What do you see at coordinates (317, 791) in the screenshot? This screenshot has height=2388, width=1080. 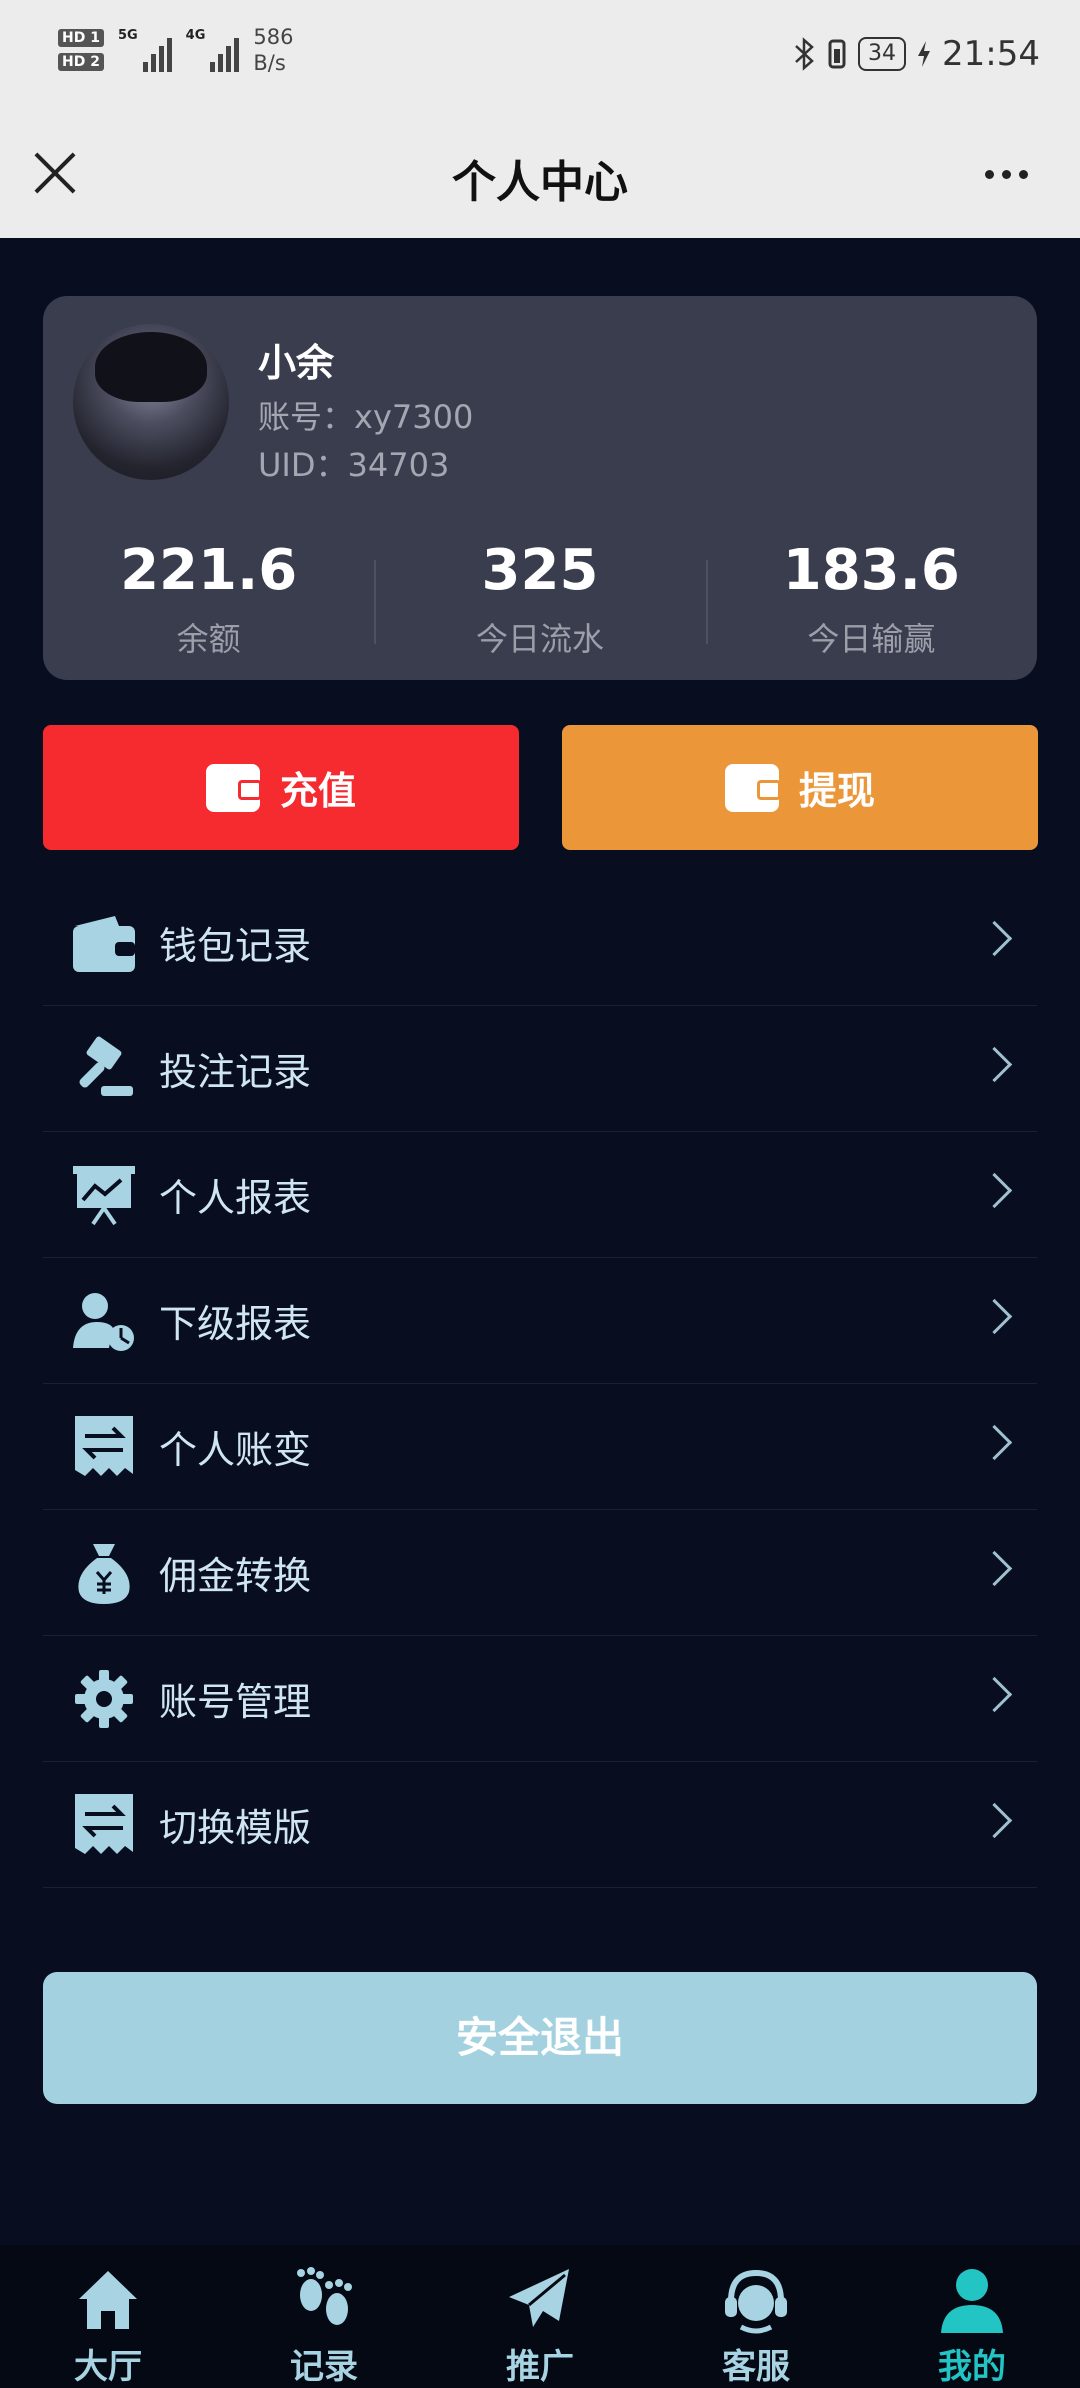 I see `recharge-label: 充值` at bounding box center [317, 791].